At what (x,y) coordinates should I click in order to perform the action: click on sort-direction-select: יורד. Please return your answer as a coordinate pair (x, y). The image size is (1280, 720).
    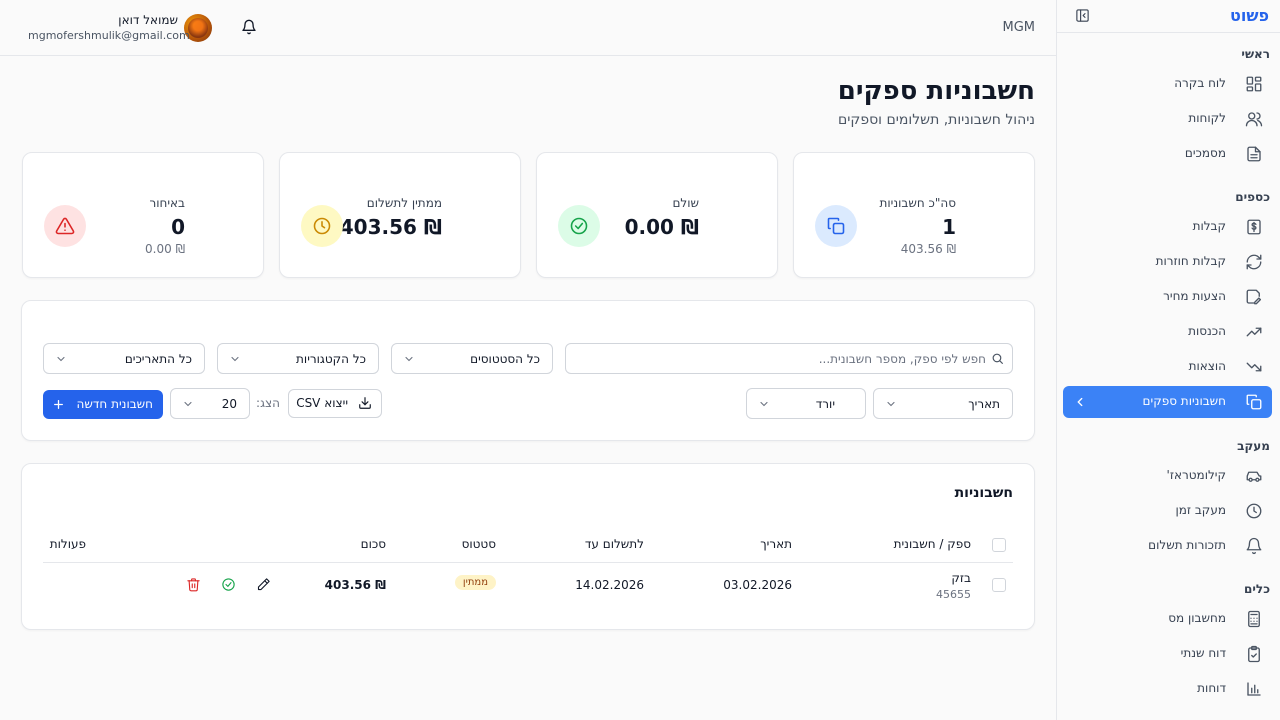
    Looking at the image, I should click on (806, 403).